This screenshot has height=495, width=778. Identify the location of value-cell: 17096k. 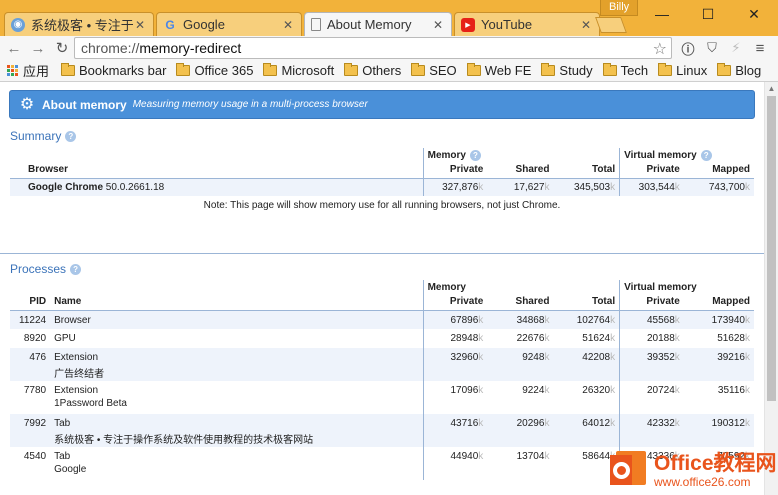
(455, 397).